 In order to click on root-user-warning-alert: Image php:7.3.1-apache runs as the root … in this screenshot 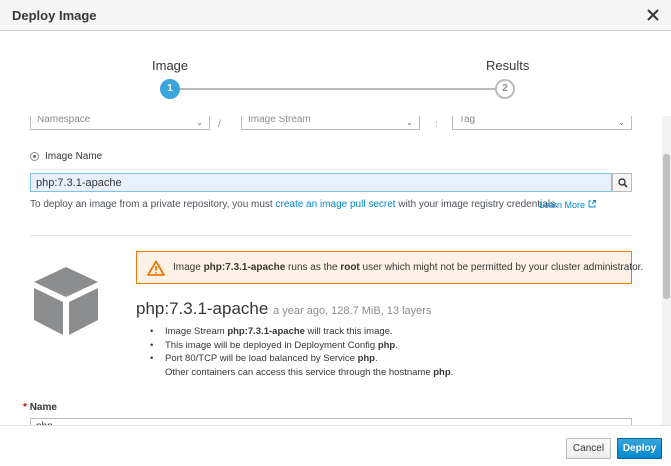, I will do `click(389, 267)`.